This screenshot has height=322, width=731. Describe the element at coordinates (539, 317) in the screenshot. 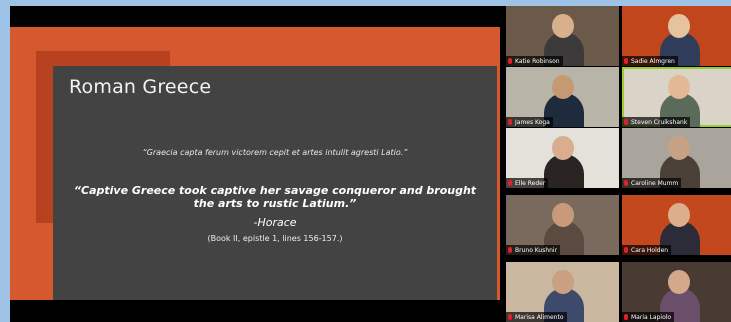

I see `participant-name: Marisa Alimento` at that location.